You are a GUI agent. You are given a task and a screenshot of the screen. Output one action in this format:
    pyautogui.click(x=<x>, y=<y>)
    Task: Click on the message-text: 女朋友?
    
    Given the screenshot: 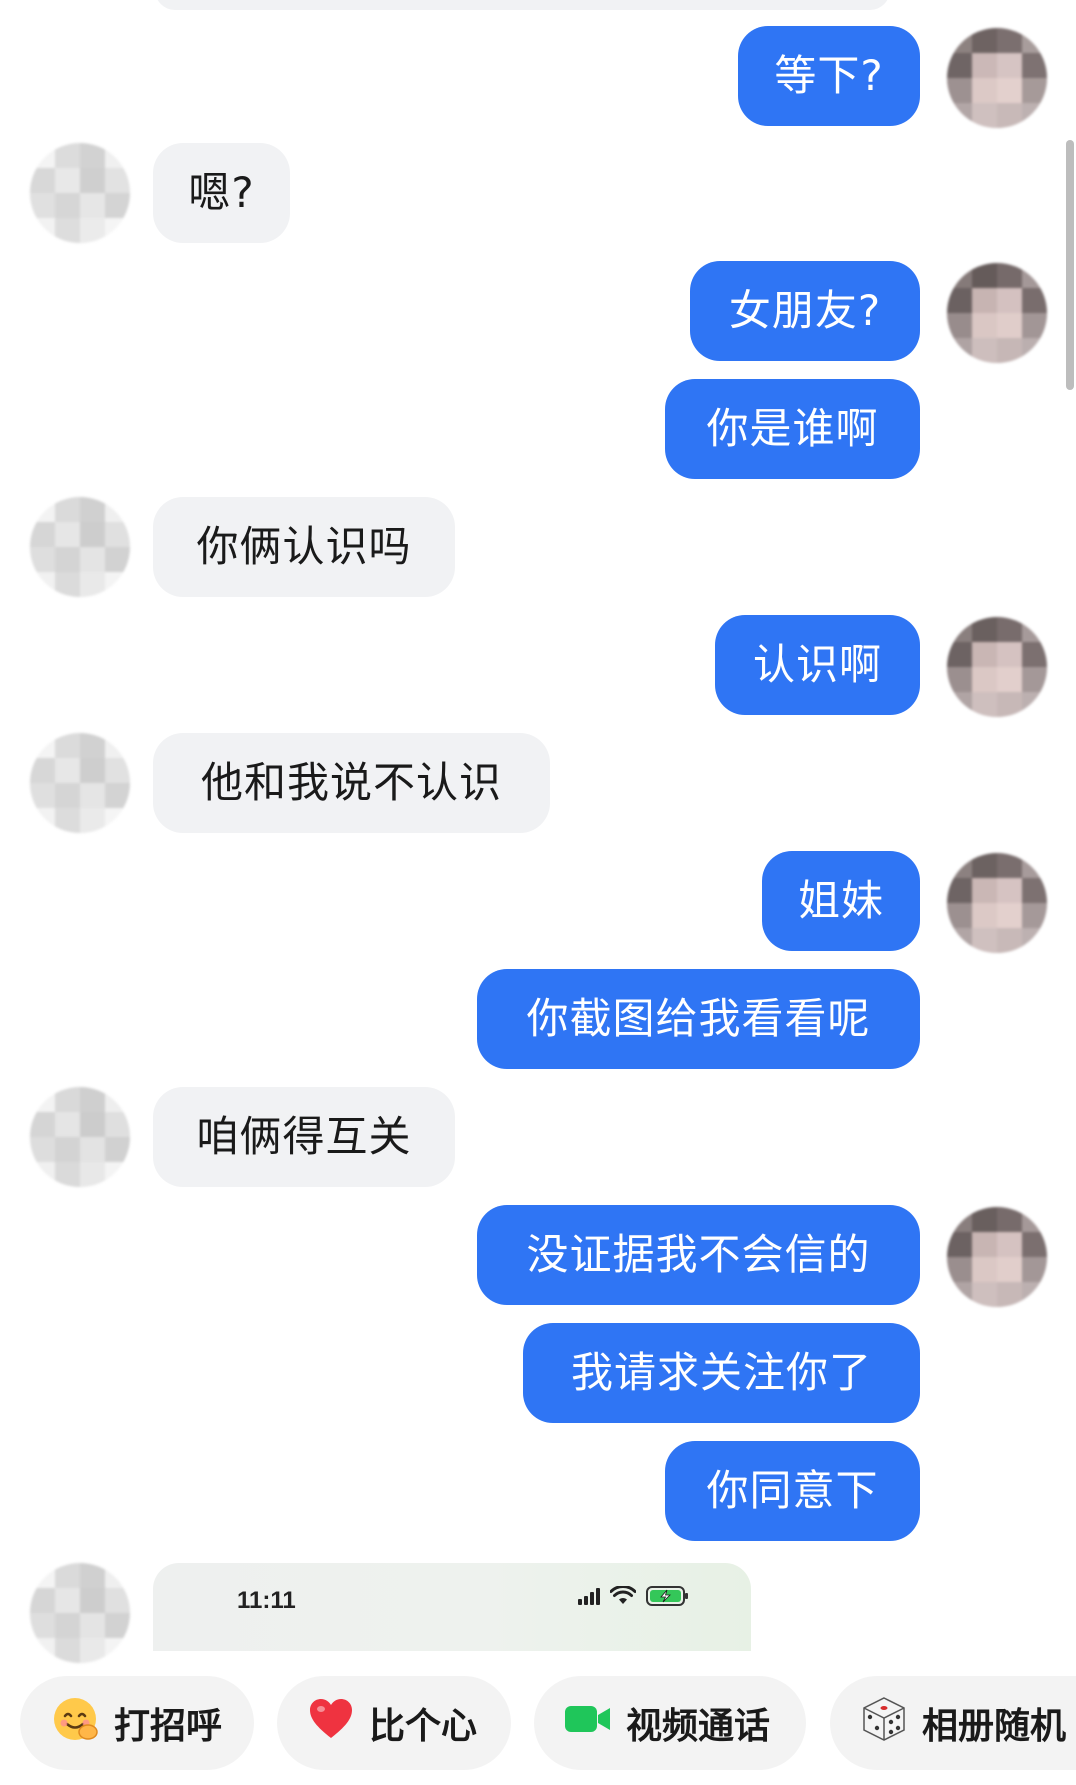 What is the action you would take?
    pyautogui.click(x=805, y=310)
    